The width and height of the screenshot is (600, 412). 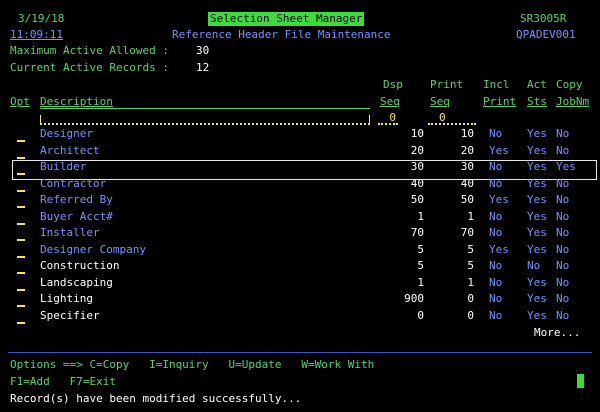 What do you see at coordinates (66, 133) in the screenshot?
I see `row-description: Designer` at bounding box center [66, 133].